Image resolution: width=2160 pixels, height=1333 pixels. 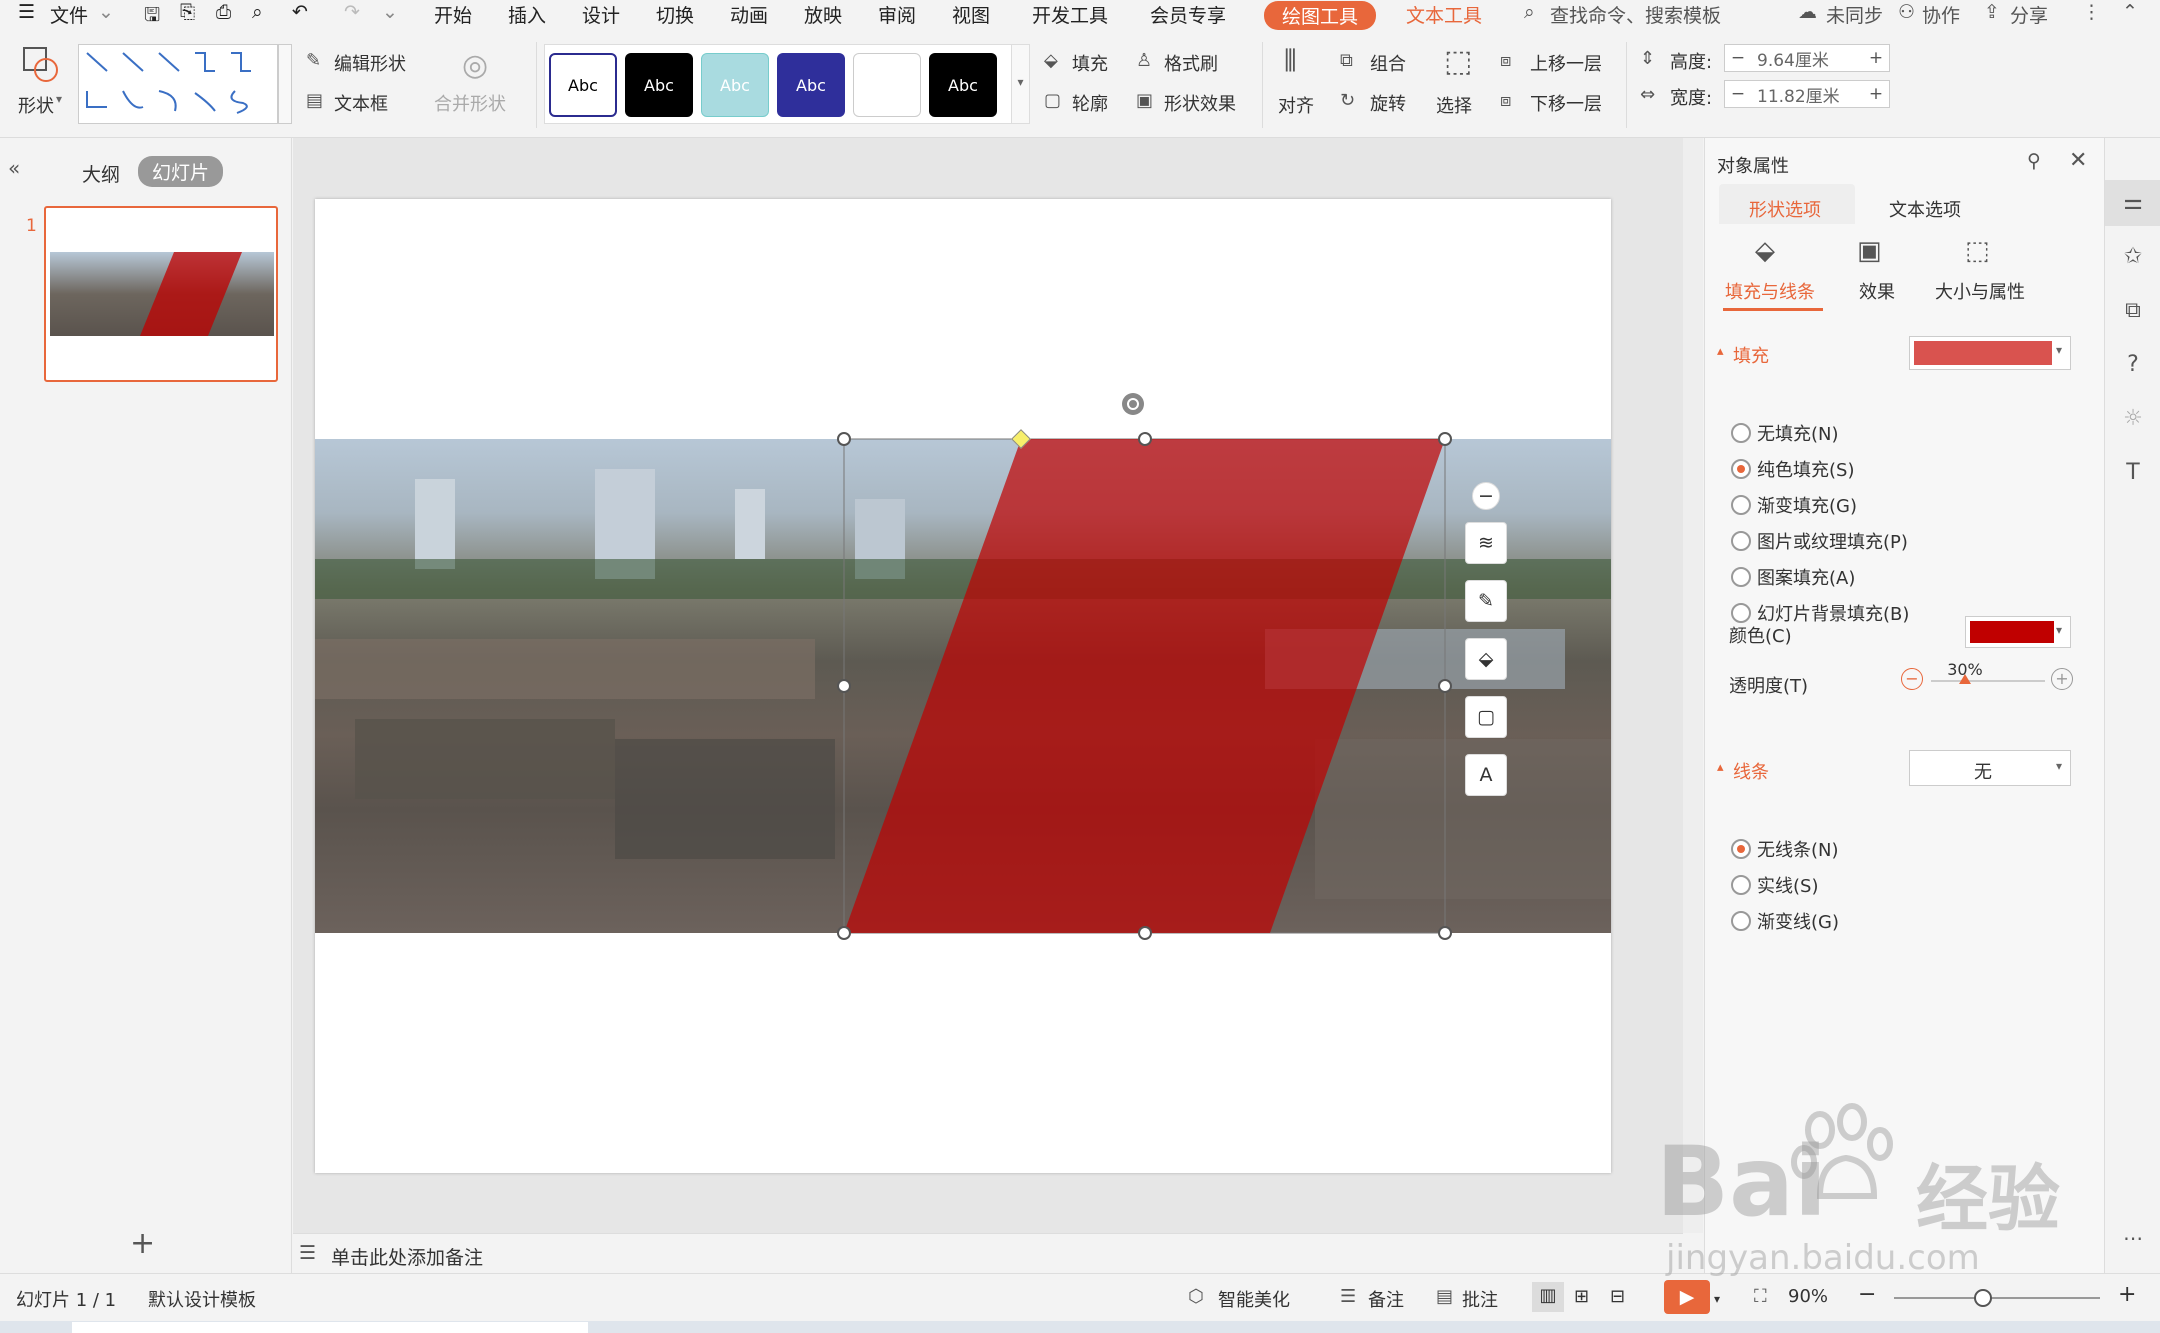 I want to click on merge-shape-button: 合并形状, so click(x=470, y=103).